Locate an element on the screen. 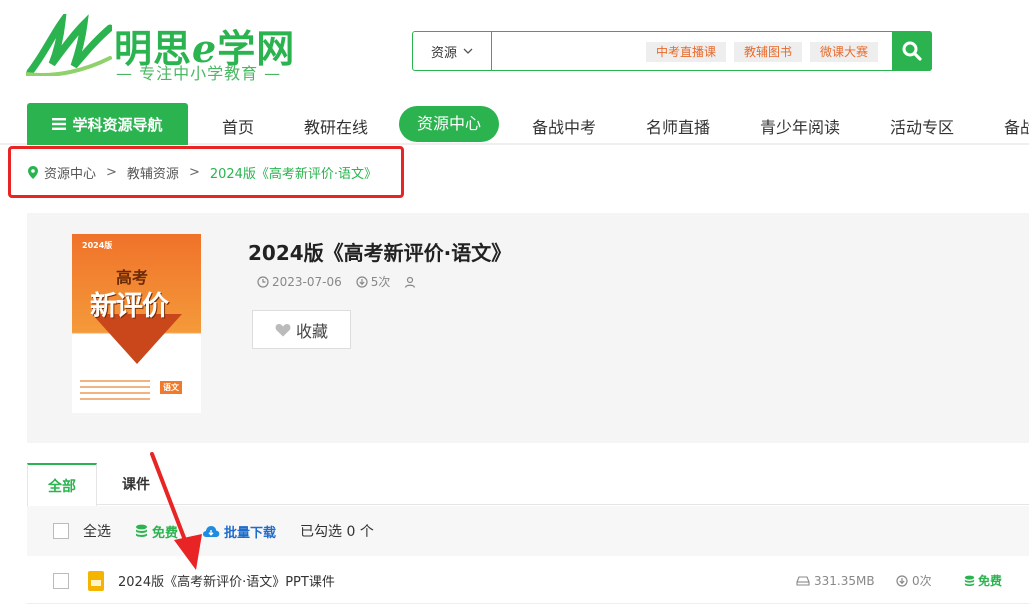 This screenshot has height=606, width=1029. select-all-checkbox is located at coordinates (61, 531).